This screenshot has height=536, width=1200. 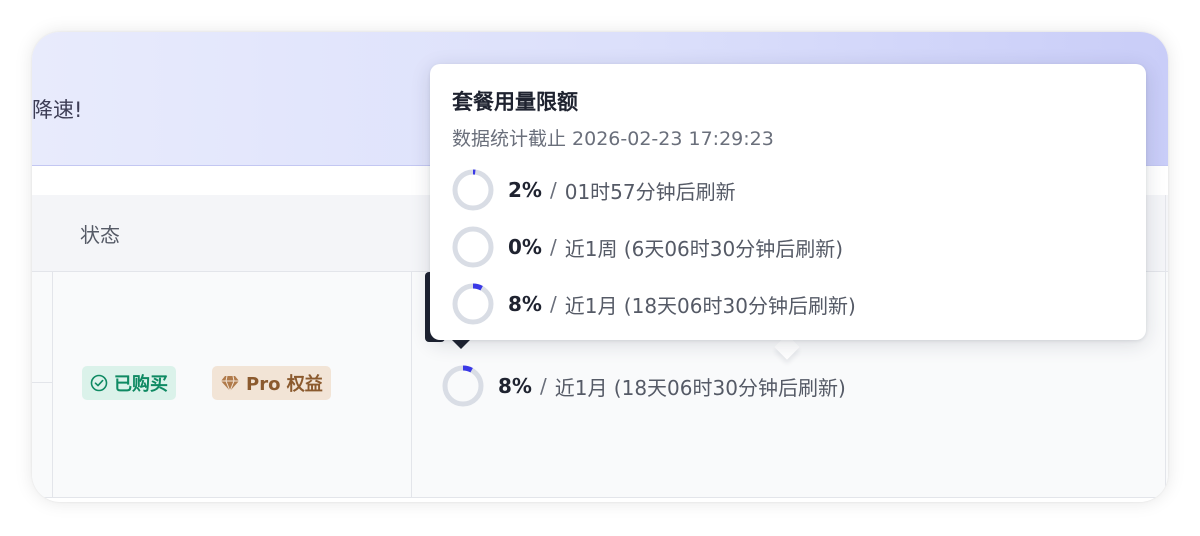 What do you see at coordinates (57, 110) in the screenshot?
I see `banner-text: 降速!` at bounding box center [57, 110].